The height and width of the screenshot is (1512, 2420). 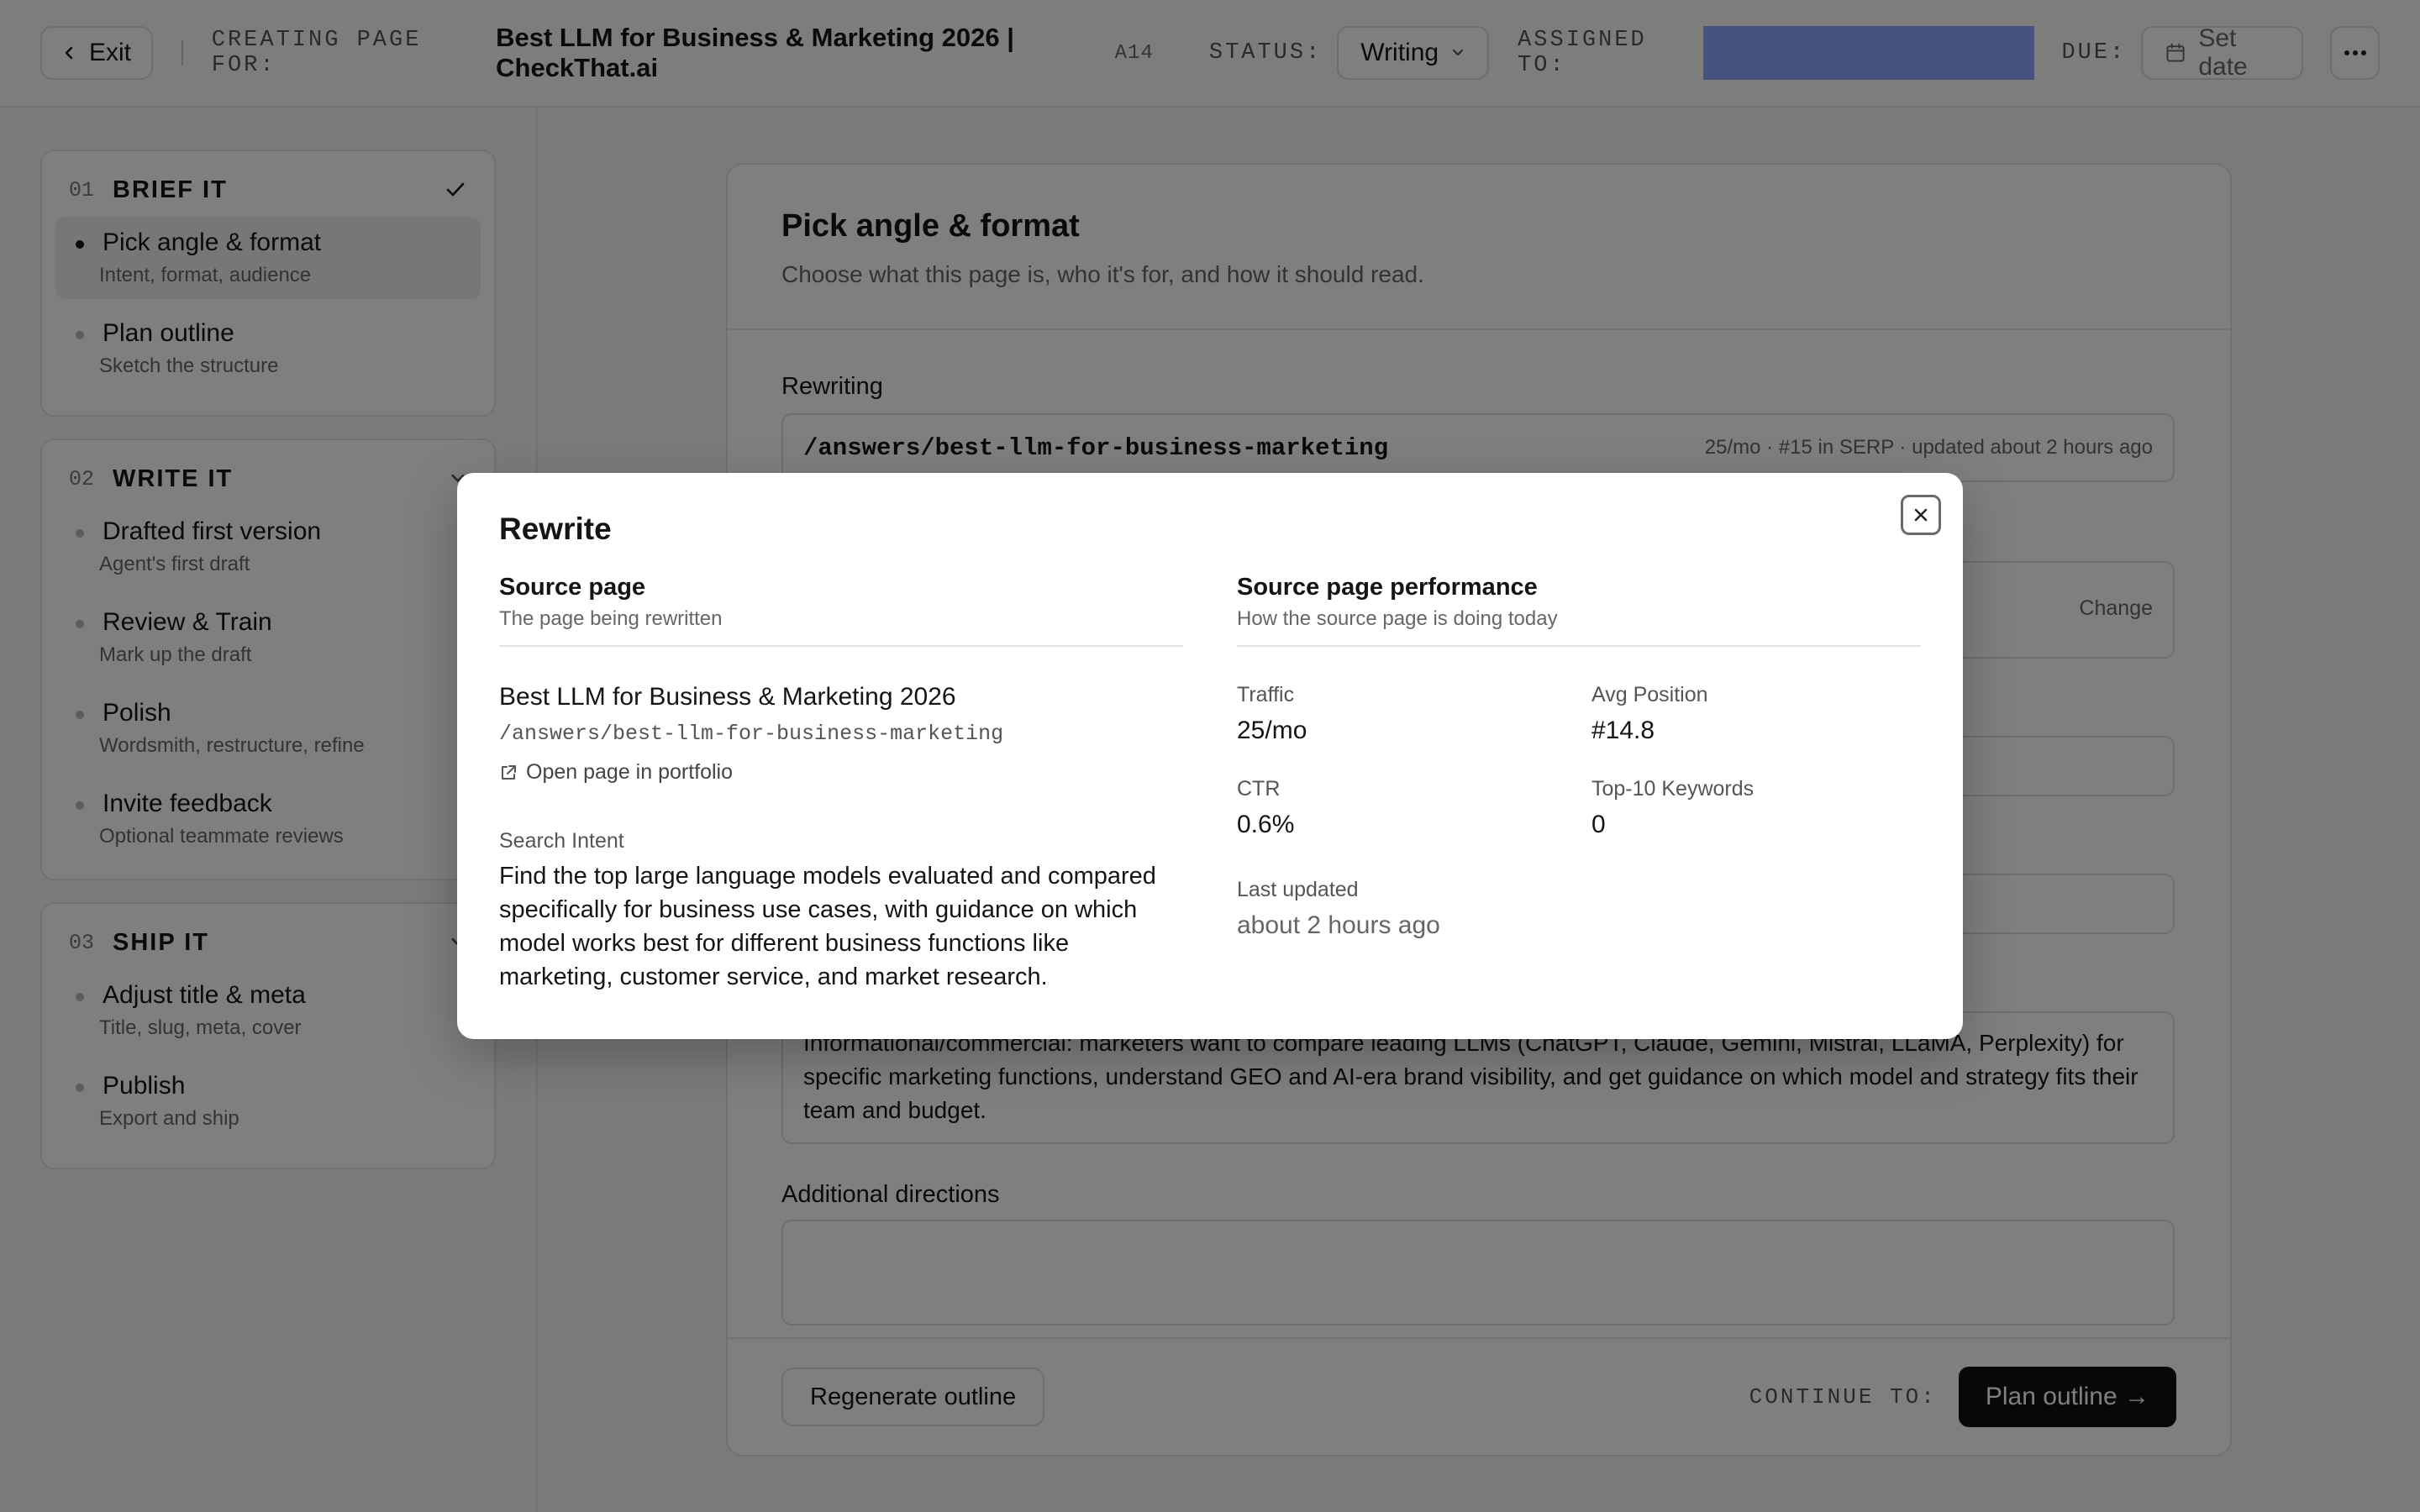 I want to click on close-icon, so click(x=1921, y=515).